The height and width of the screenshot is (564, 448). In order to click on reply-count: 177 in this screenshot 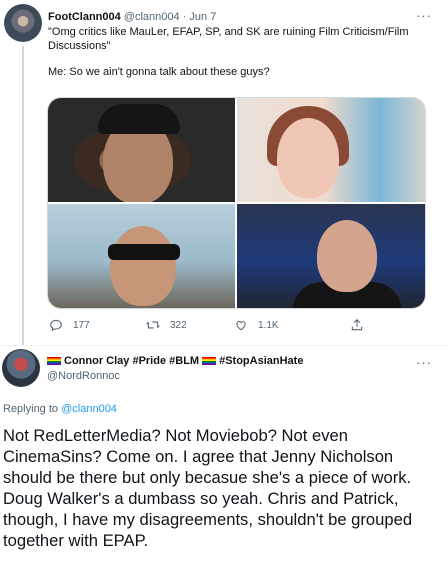, I will do `click(81, 325)`.